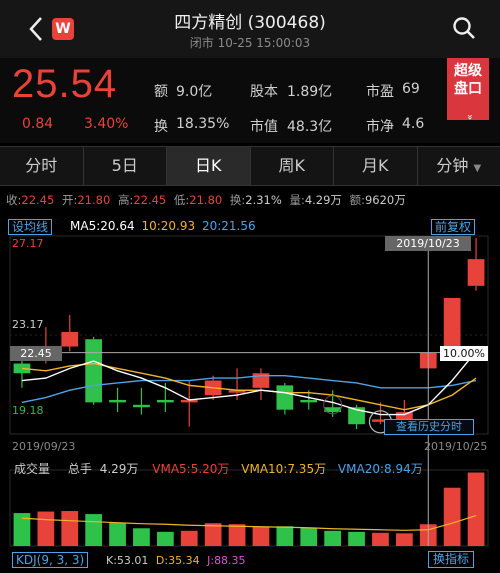 The image size is (500, 573). What do you see at coordinates (162, 560) in the screenshot?
I see `kdj-d-label: D:` at bounding box center [162, 560].